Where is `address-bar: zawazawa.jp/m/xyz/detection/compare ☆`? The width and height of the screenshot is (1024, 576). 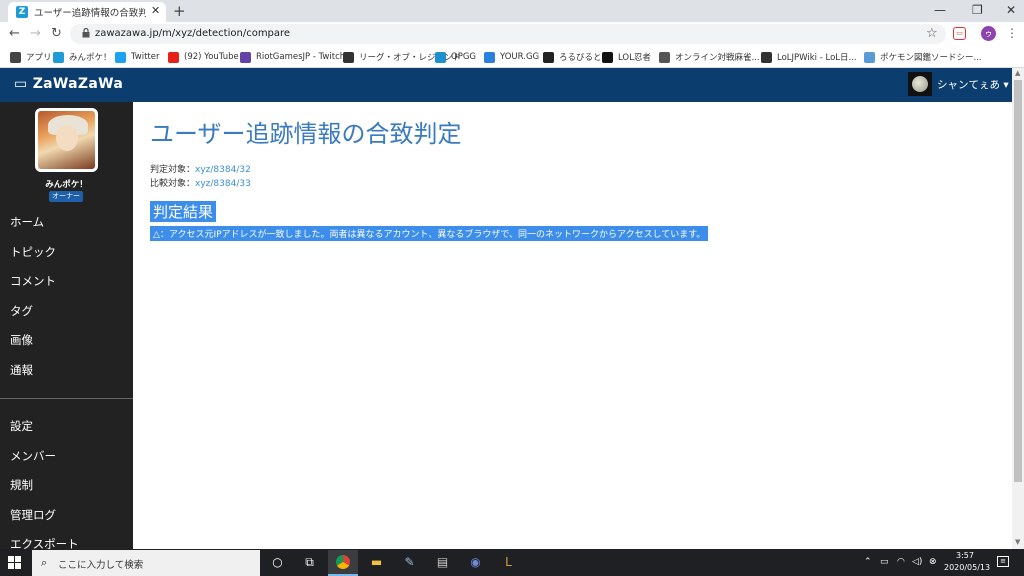 address-bar: zawazawa.jp/m/xyz/detection/compare ☆ is located at coordinates (508, 34).